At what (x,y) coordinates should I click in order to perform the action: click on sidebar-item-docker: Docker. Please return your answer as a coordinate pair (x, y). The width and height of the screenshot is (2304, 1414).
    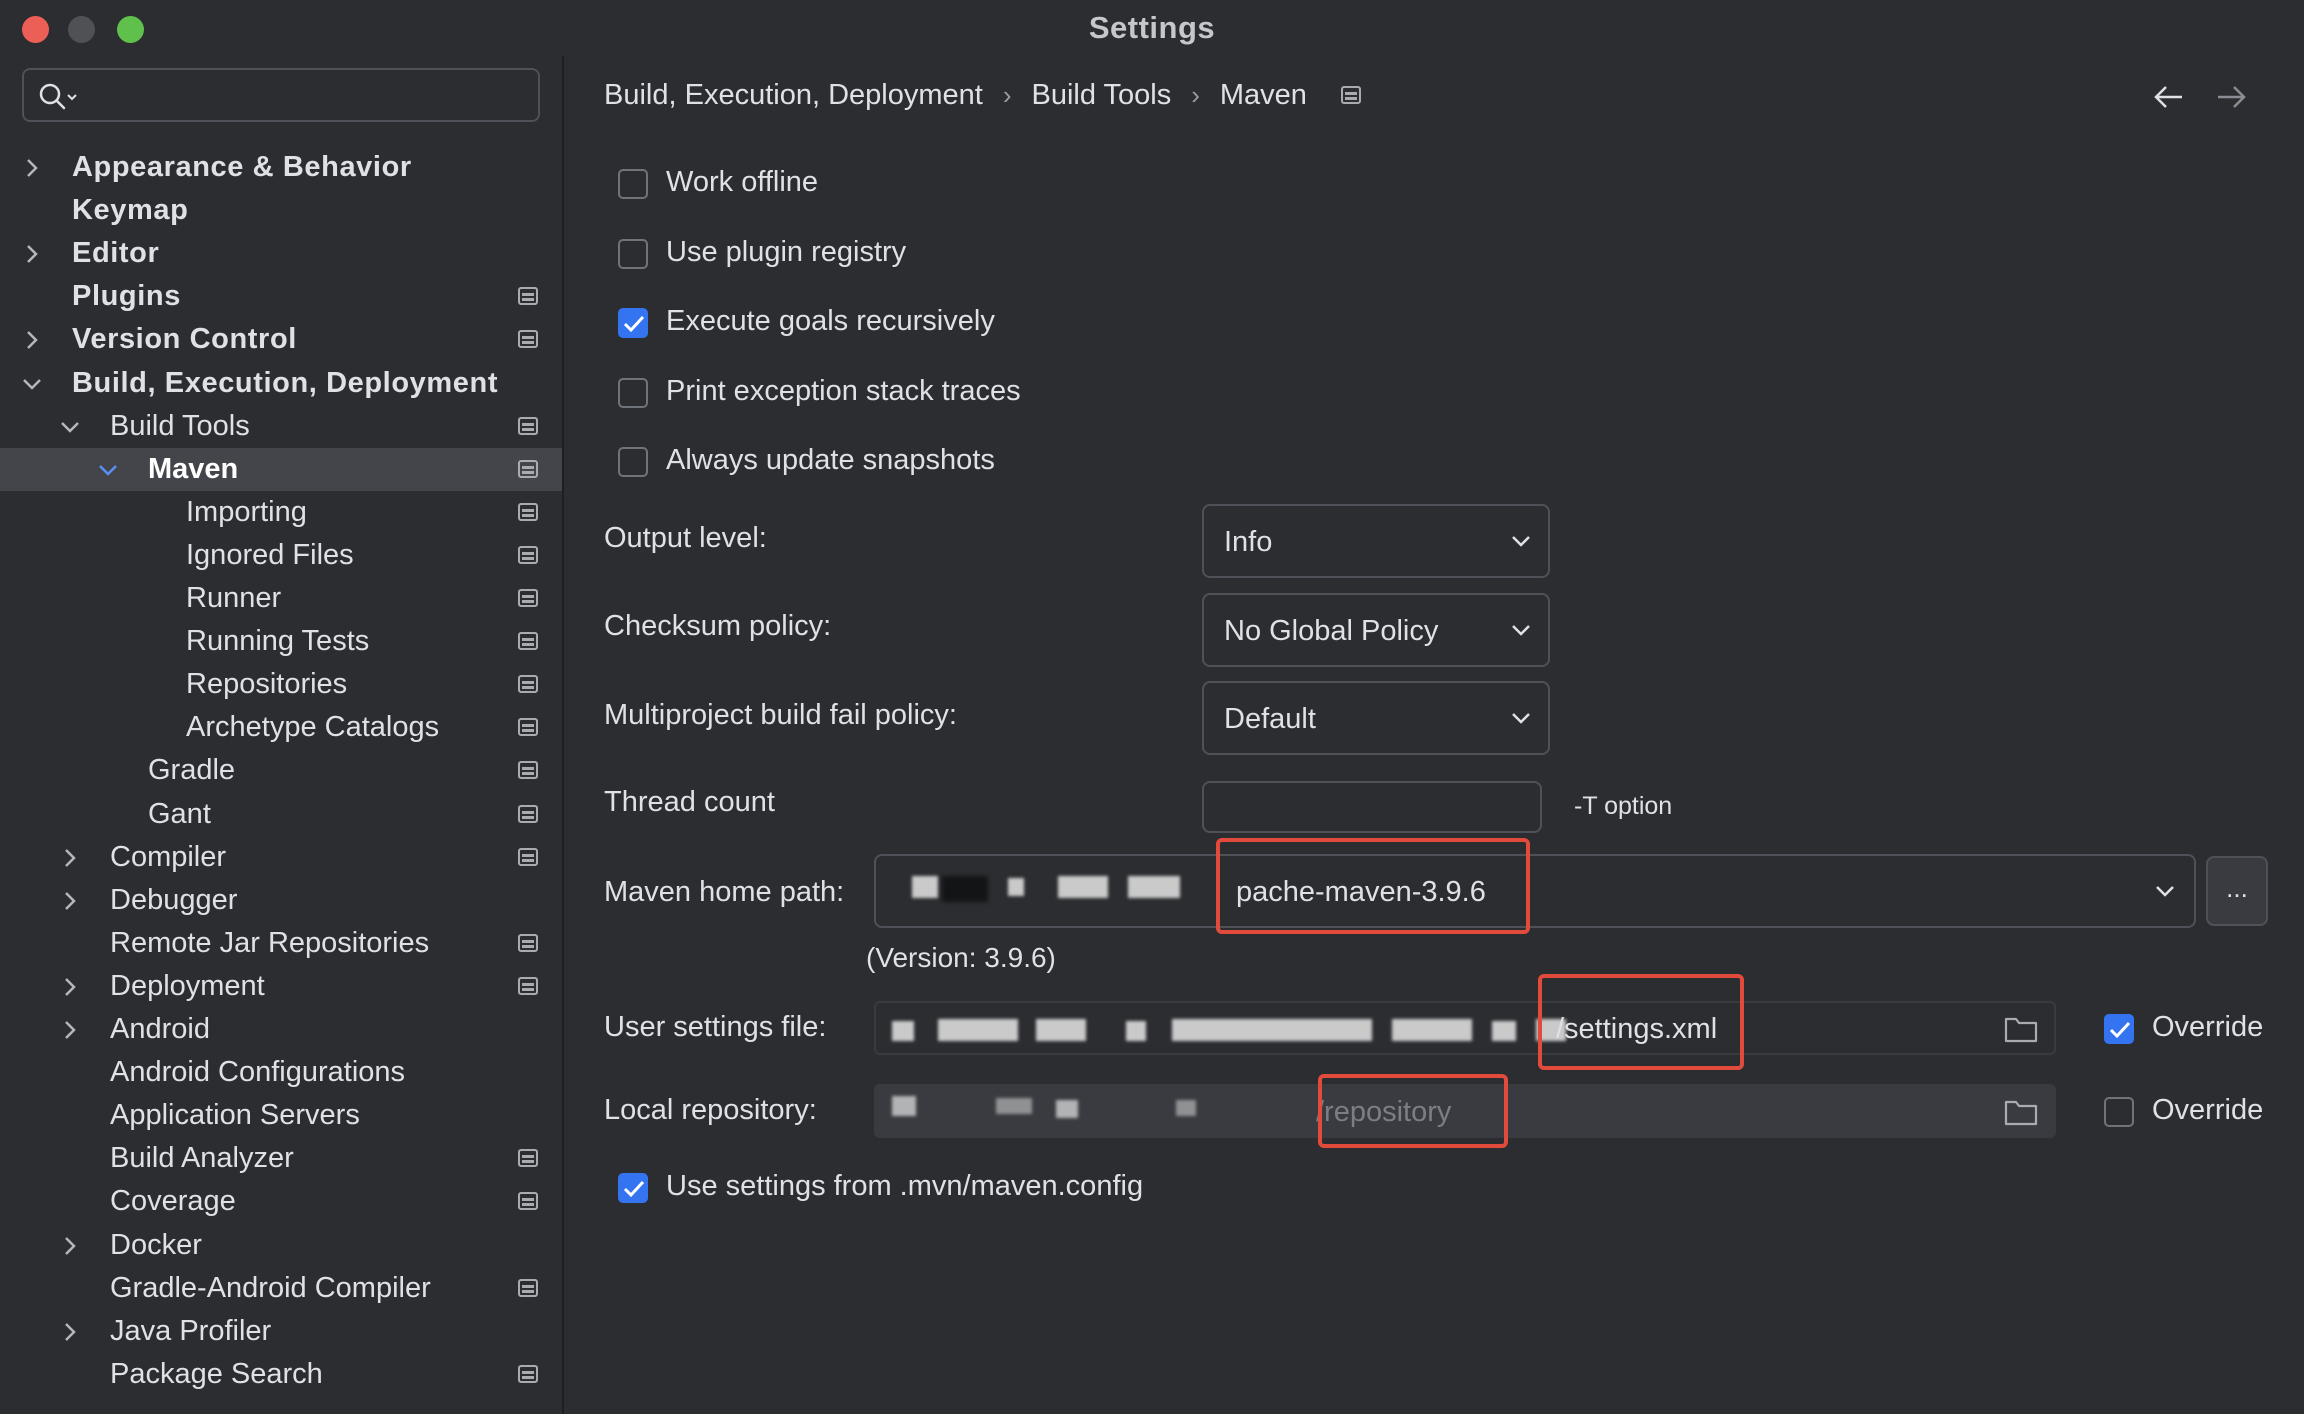
    Looking at the image, I should click on (281, 1245).